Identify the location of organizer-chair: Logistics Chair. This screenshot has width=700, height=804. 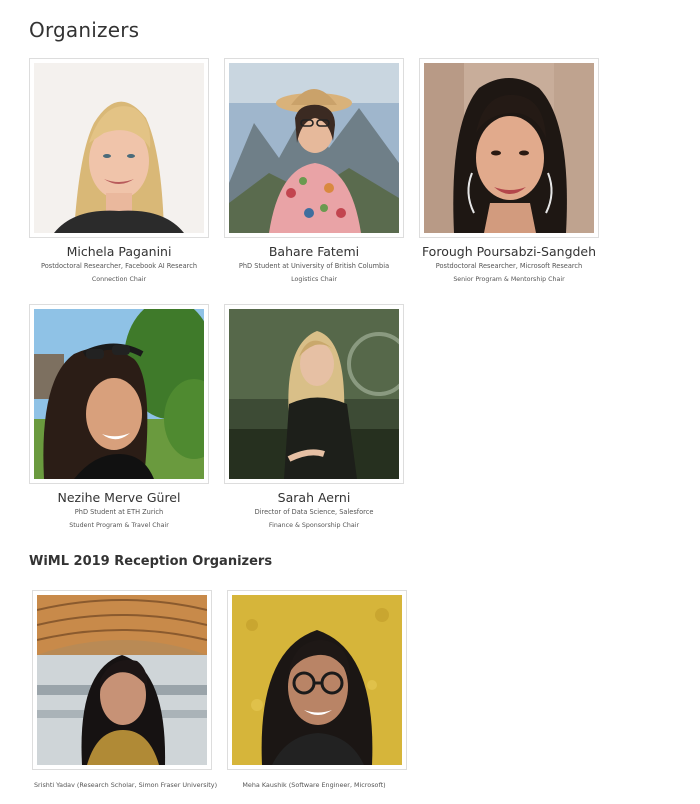
(314, 279).